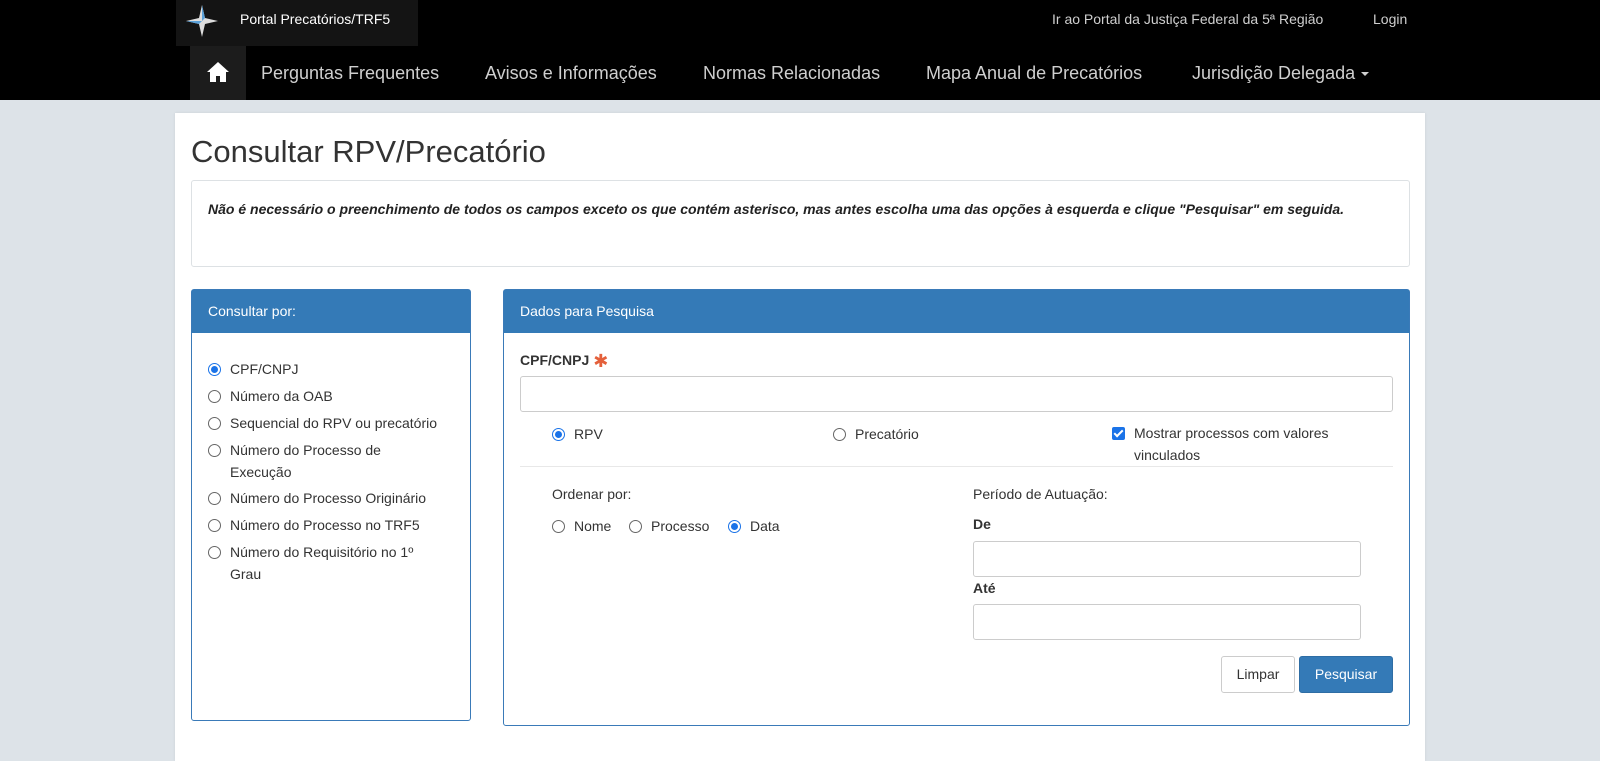  What do you see at coordinates (571, 73) in the screenshot?
I see `nav-avisos-informacoes: Avisos e Informações` at bounding box center [571, 73].